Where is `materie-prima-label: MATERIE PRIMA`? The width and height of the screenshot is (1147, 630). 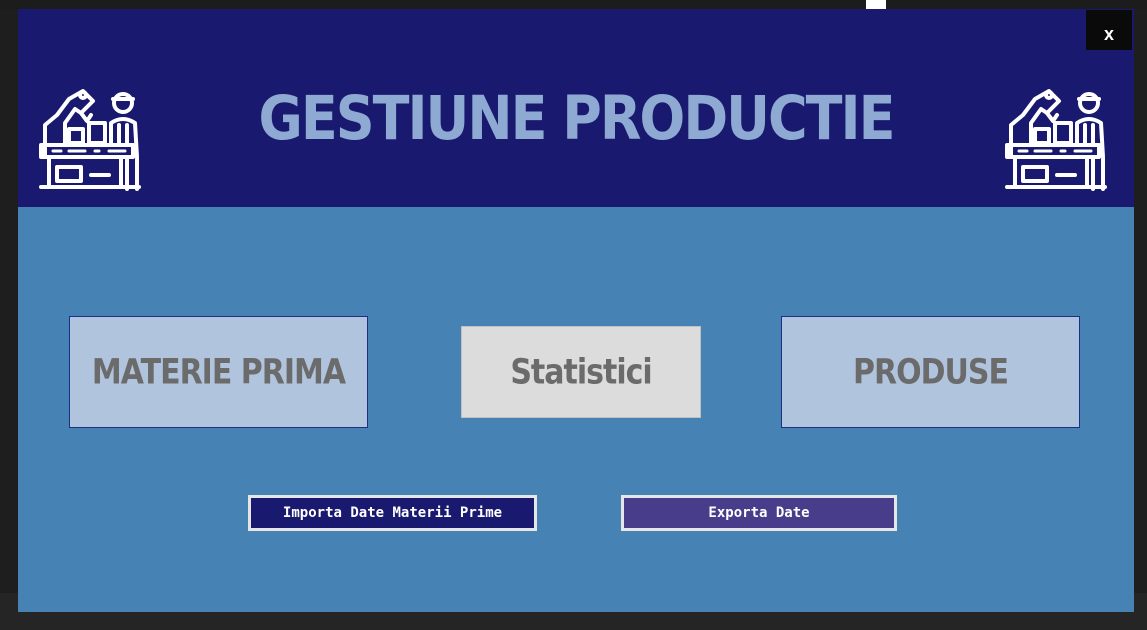
materie-prima-label: MATERIE PRIMA is located at coordinates (218, 372).